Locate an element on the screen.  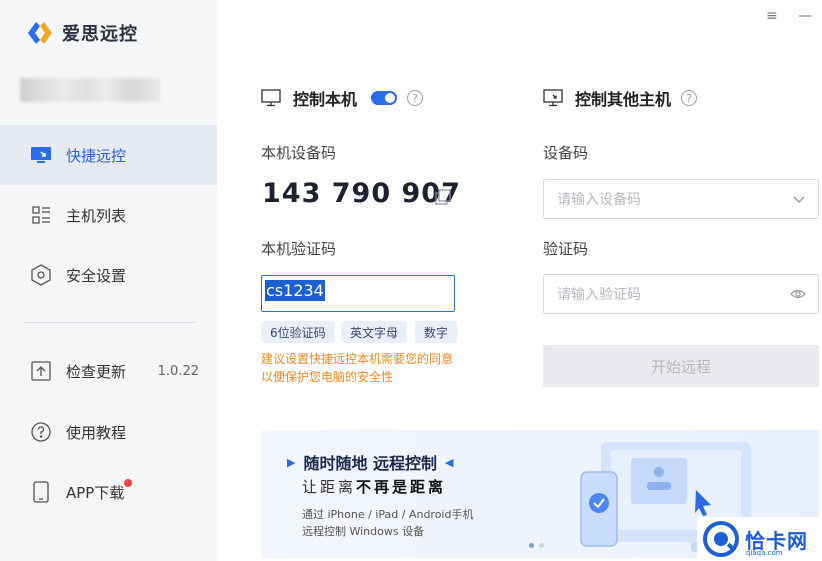
tag-letters: 英文字母 is located at coordinates (374, 332).